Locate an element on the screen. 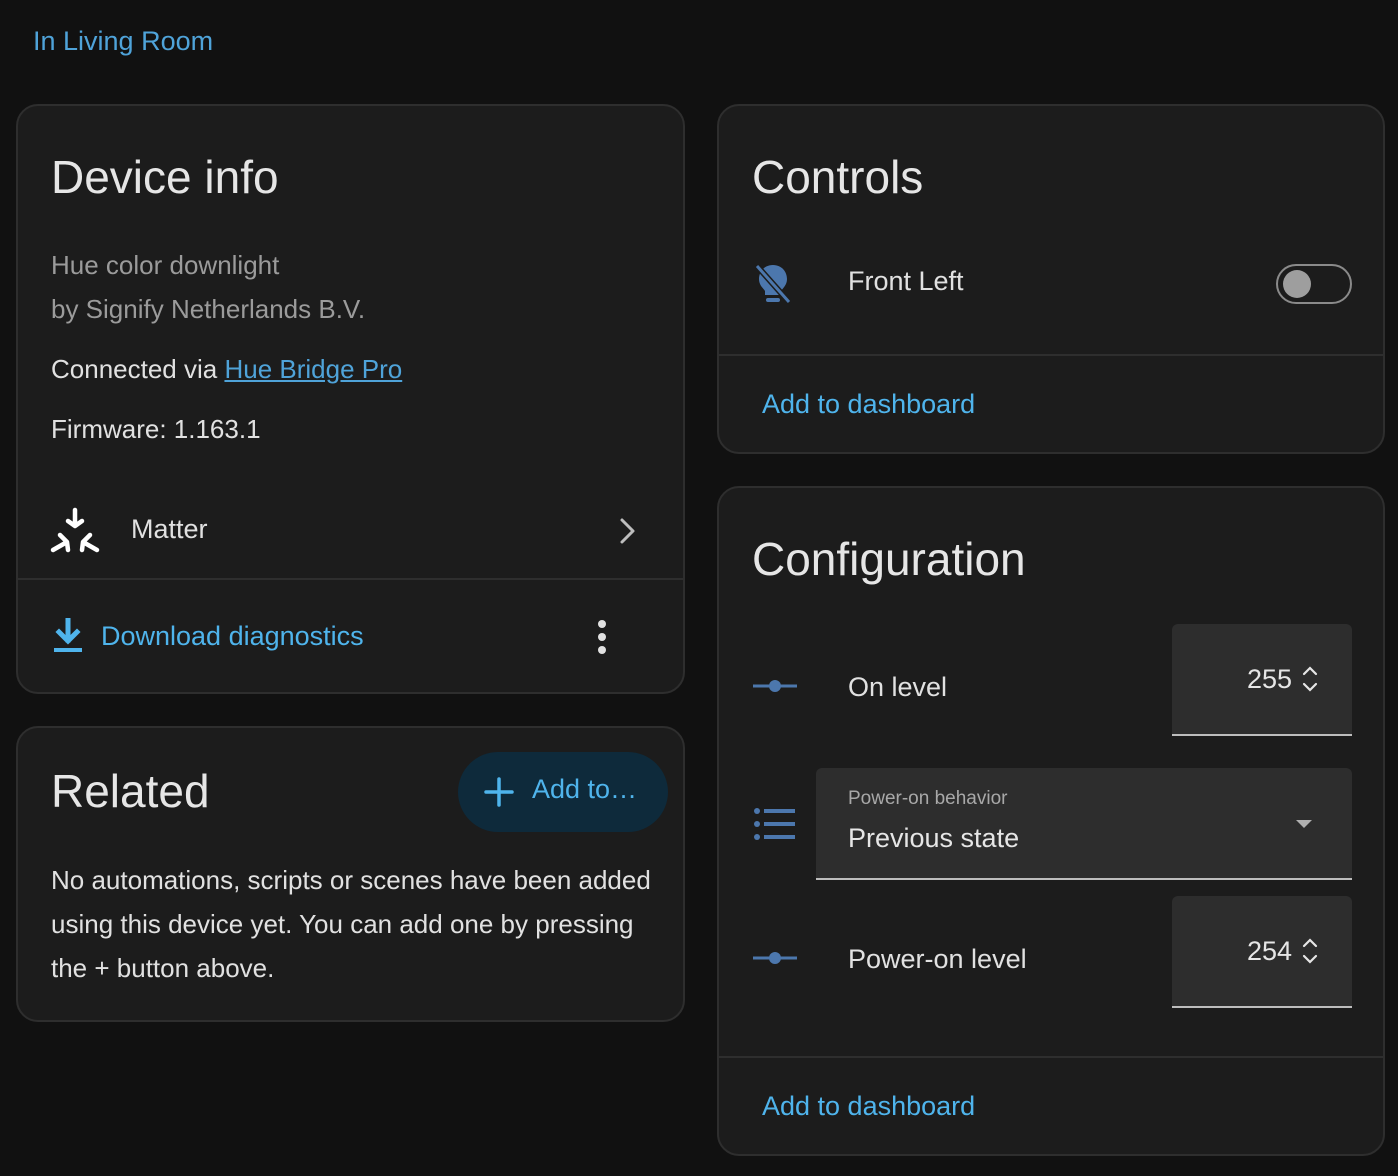 This screenshot has width=1398, height=1176. area-link: In Living Room is located at coordinates (123, 41).